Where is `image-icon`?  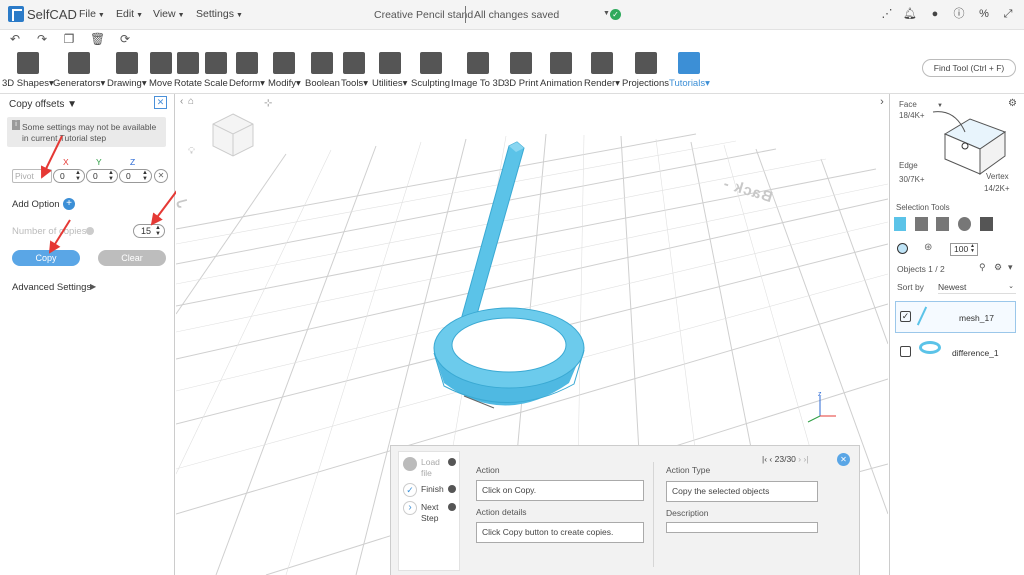 image-icon is located at coordinates (477, 63).